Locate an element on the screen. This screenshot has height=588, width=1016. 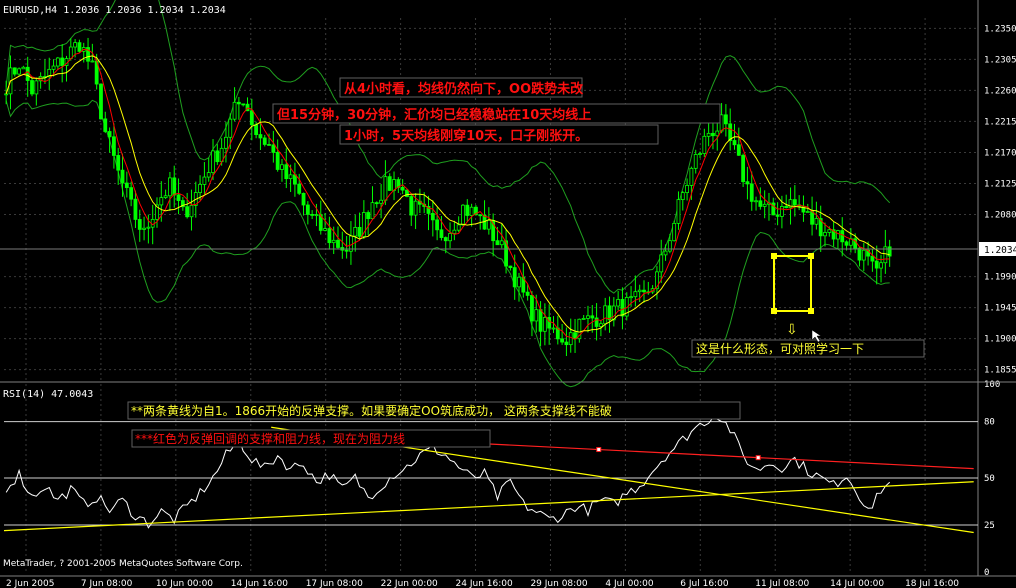
time-tick-label: 18 Jul 16:00 is located at coordinates (932, 583).